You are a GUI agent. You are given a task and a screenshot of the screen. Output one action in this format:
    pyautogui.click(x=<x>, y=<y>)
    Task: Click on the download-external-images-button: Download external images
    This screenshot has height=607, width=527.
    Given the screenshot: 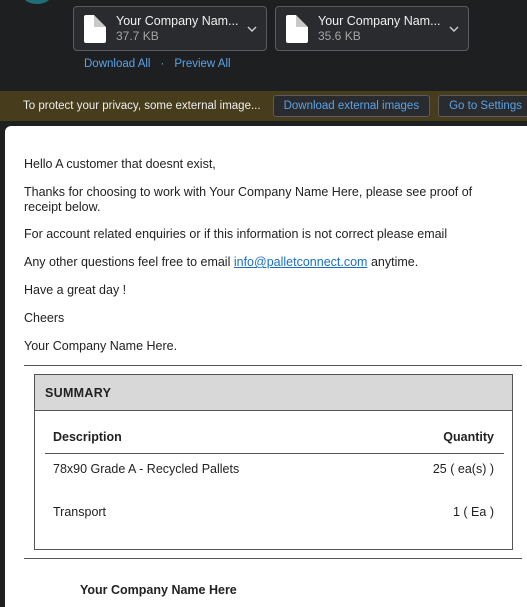 What is the action you would take?
    pyautogui.click(x=351, y=106)
    